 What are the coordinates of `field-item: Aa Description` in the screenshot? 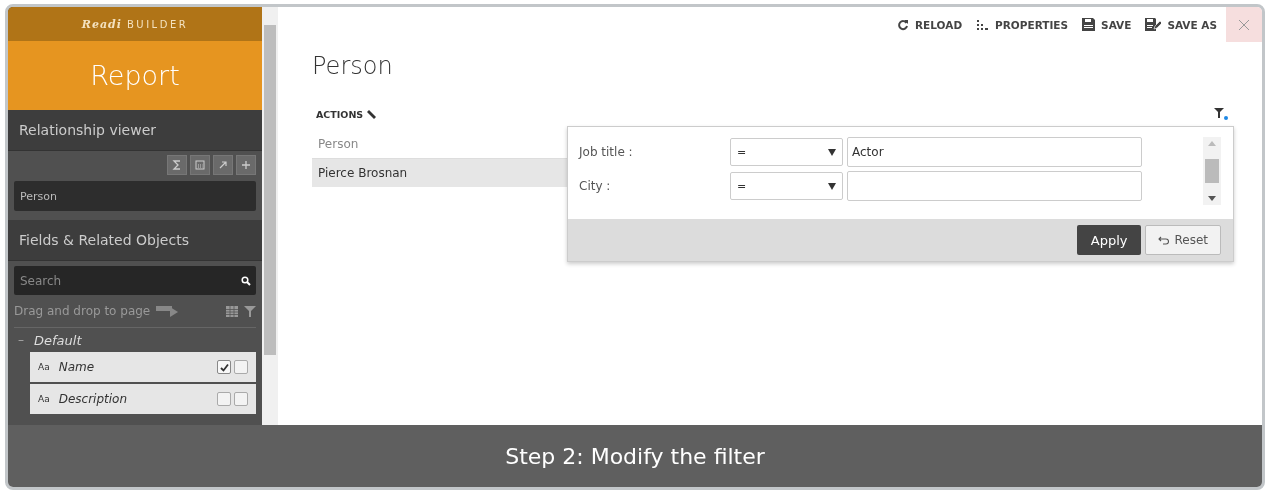 It's located at (143, 399).